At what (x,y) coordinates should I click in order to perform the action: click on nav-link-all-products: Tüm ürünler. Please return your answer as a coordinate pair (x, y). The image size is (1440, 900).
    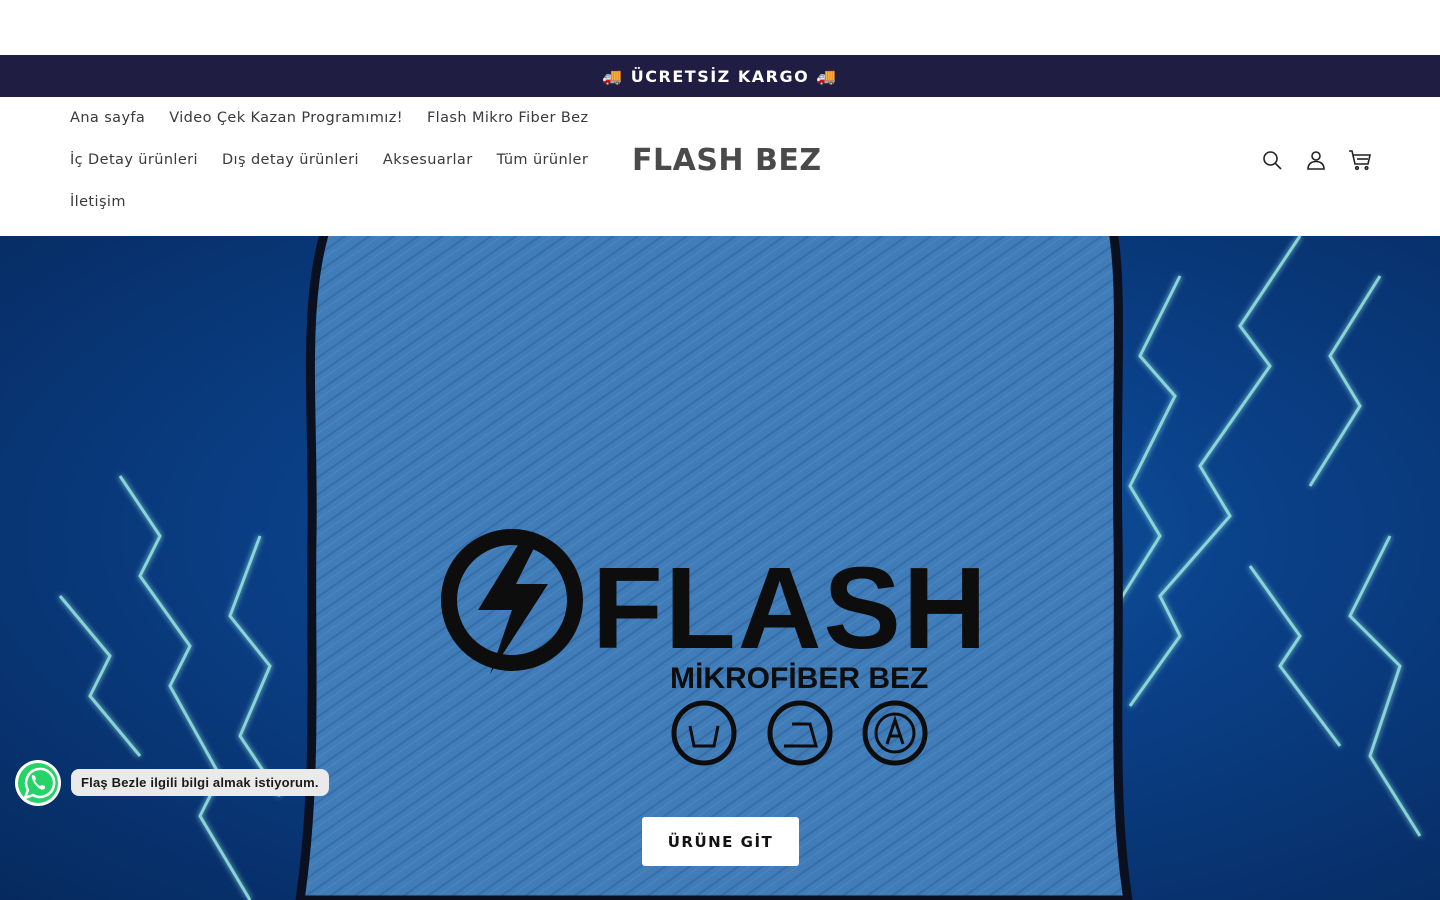
    Looking at the image, I should click on (543, 160).